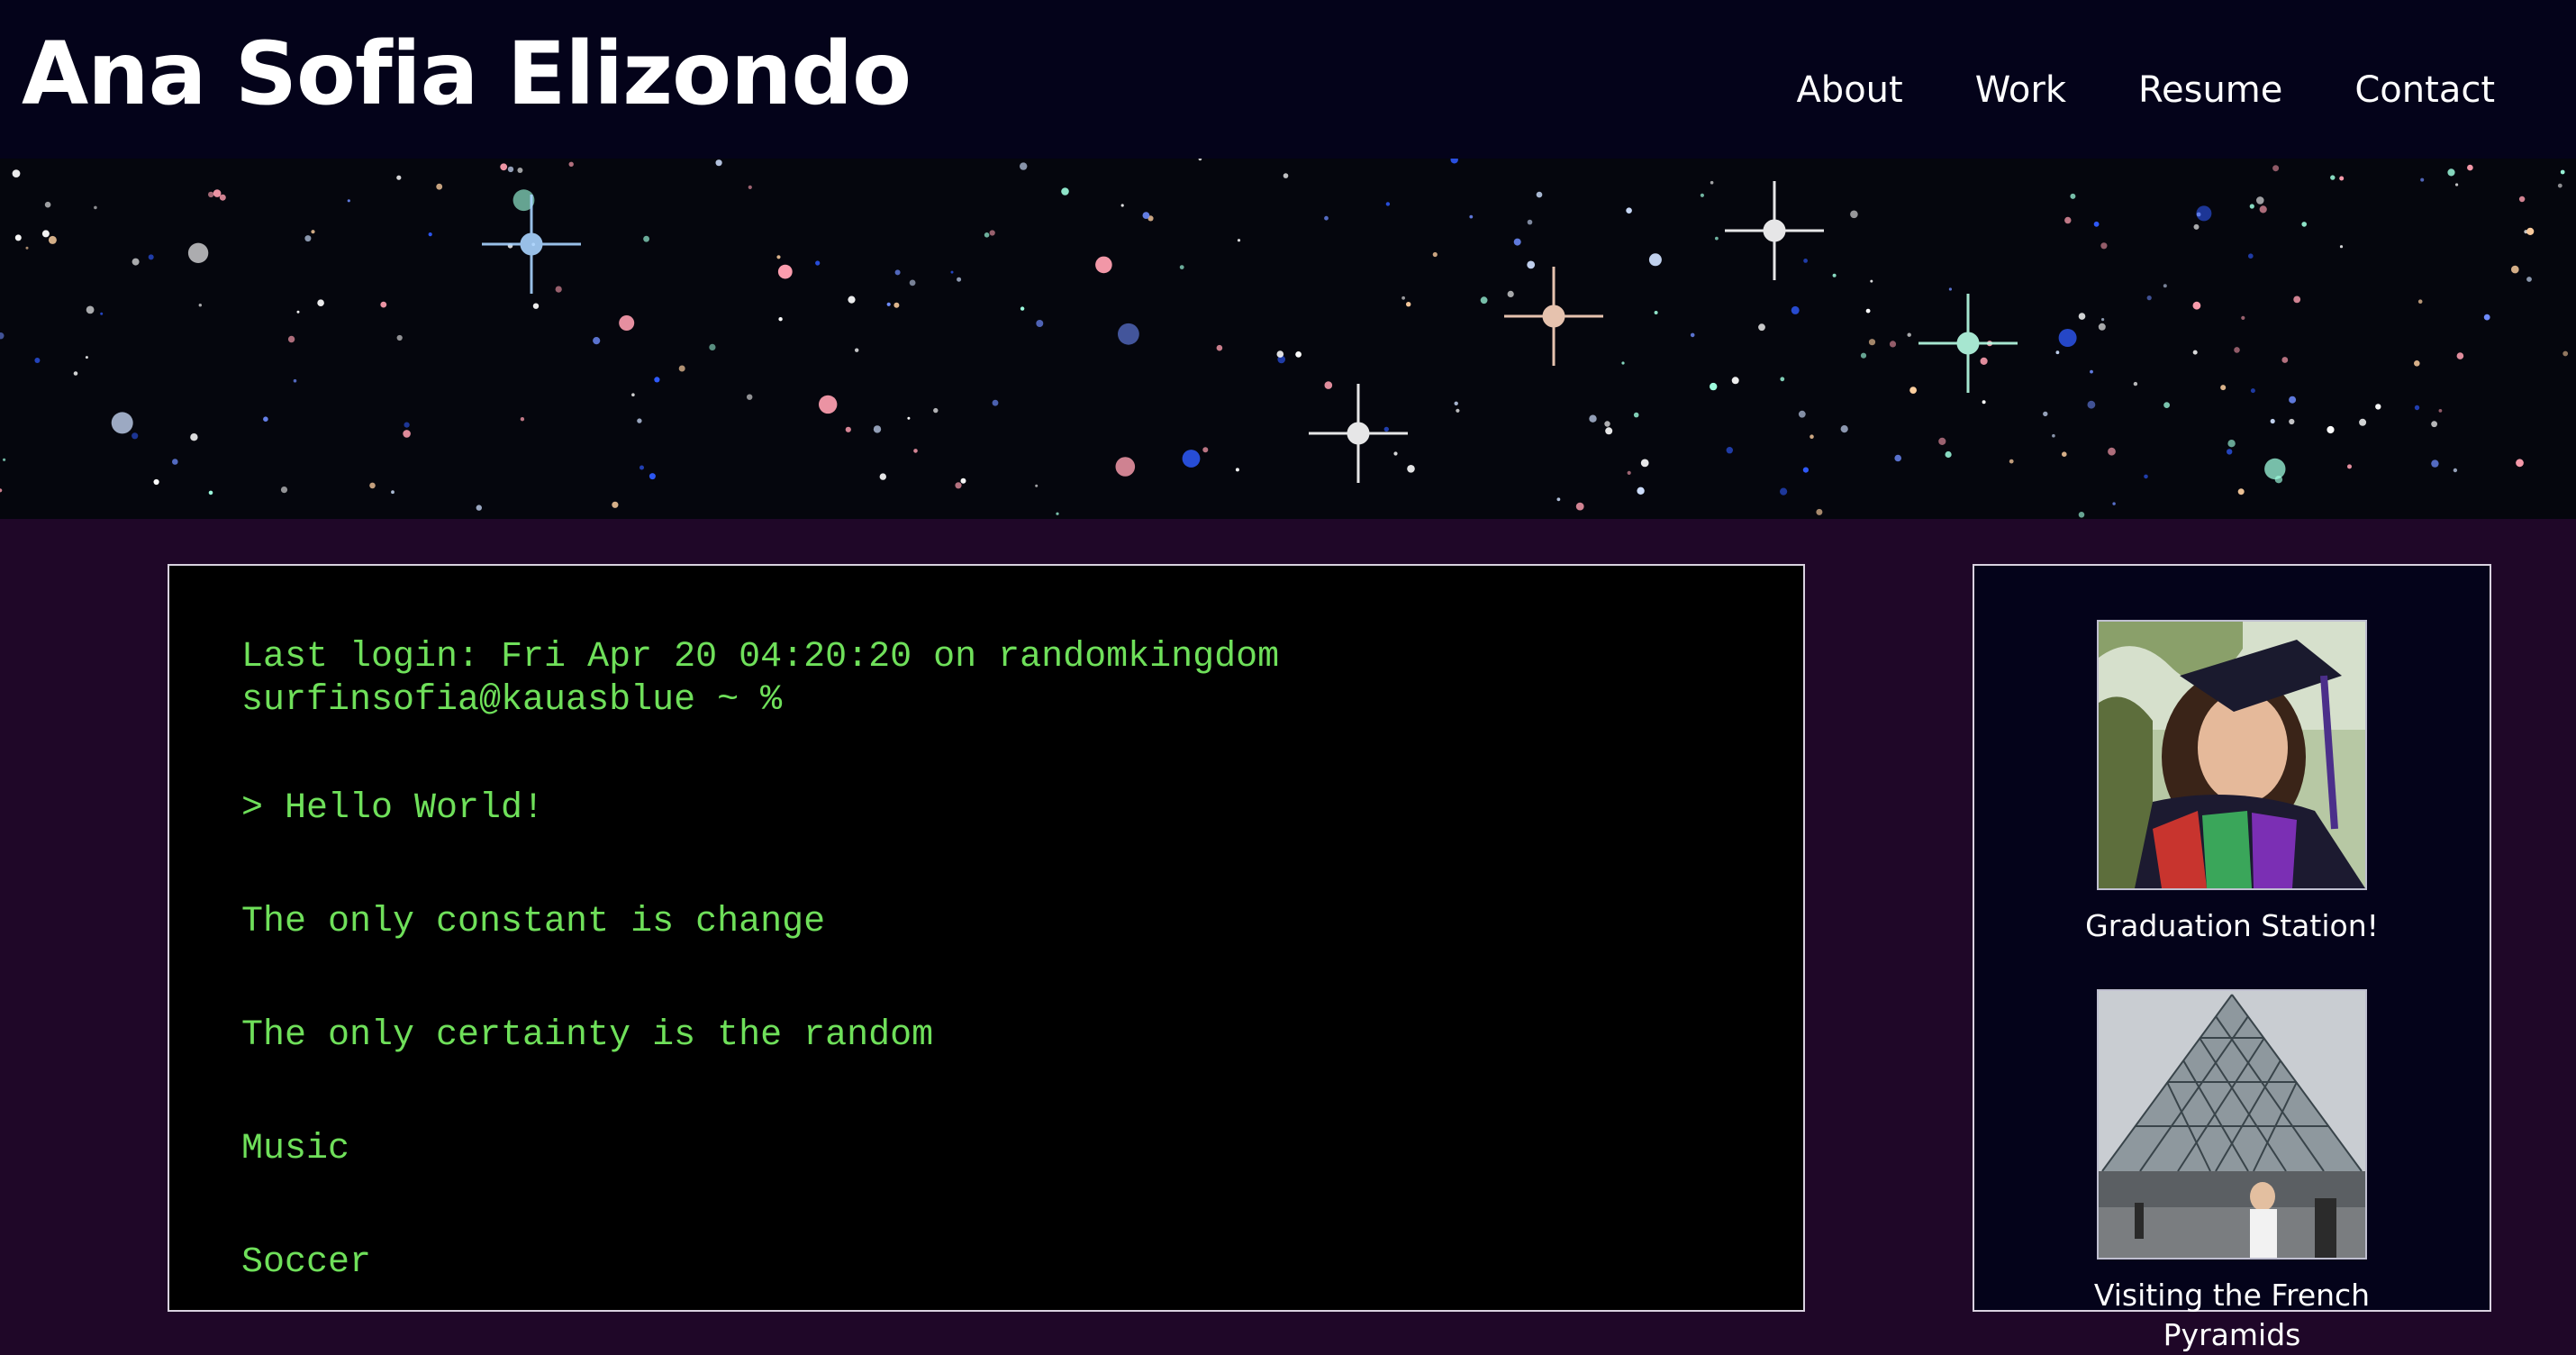 The height and width of the screenshot is (1355, 2576). I want to click on terminal-prompt: surfinsofia@kauasblue ~ %, so click(512, 701).